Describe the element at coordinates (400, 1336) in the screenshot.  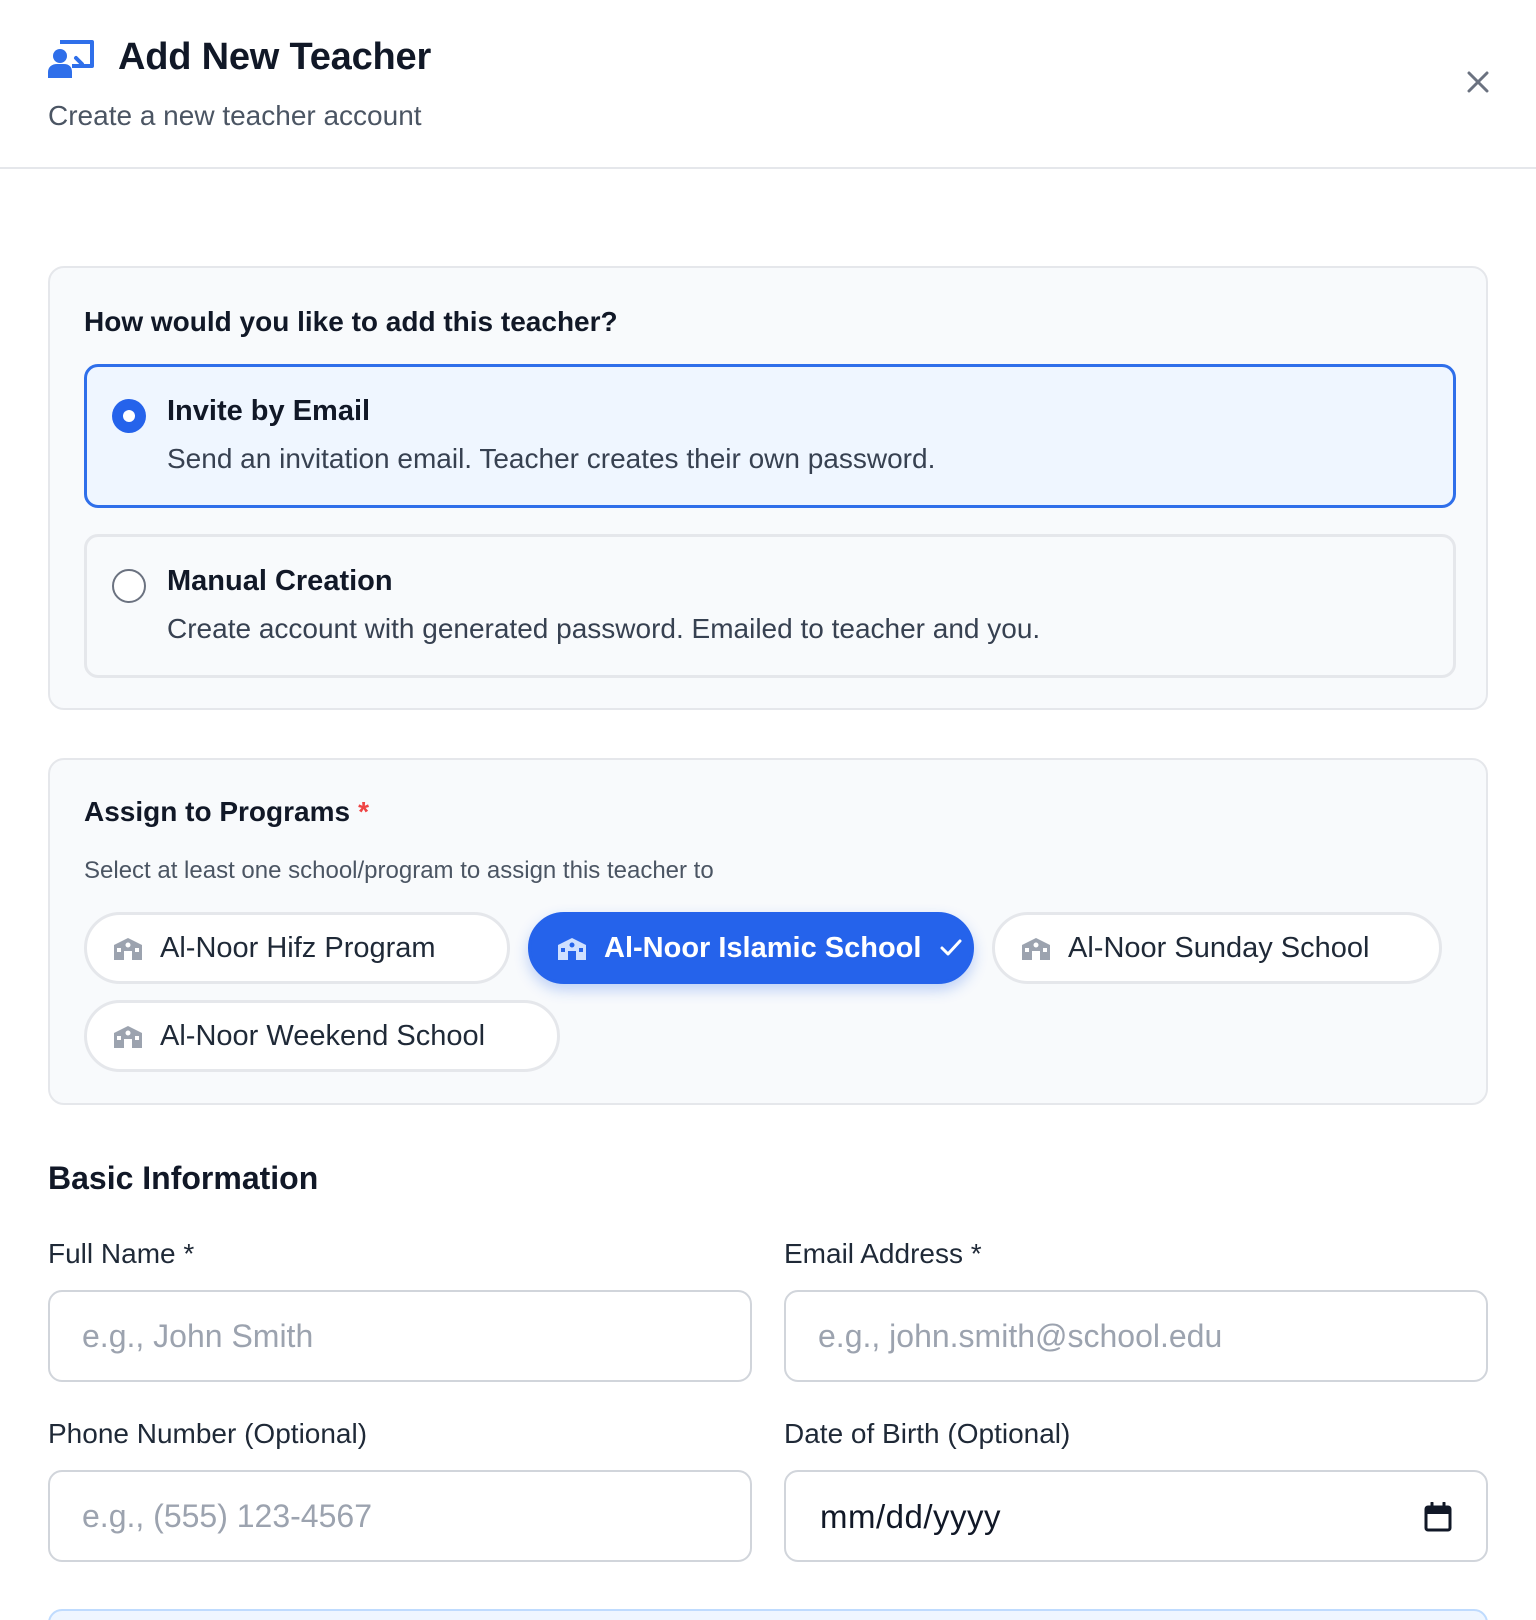
I see `full-name-input` at that location.